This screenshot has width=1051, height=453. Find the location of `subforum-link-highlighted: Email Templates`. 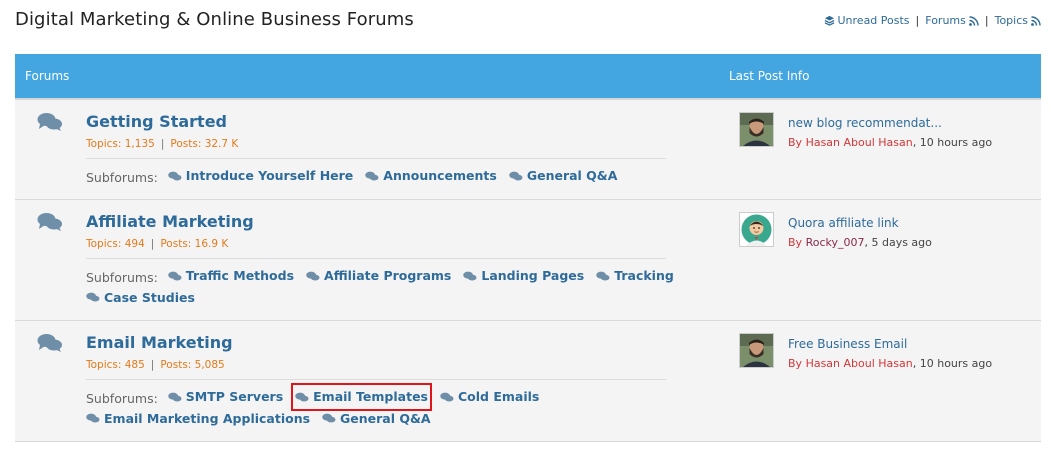

subforum-link-highlighted: Email Templates is located at coordinates (361, 397).